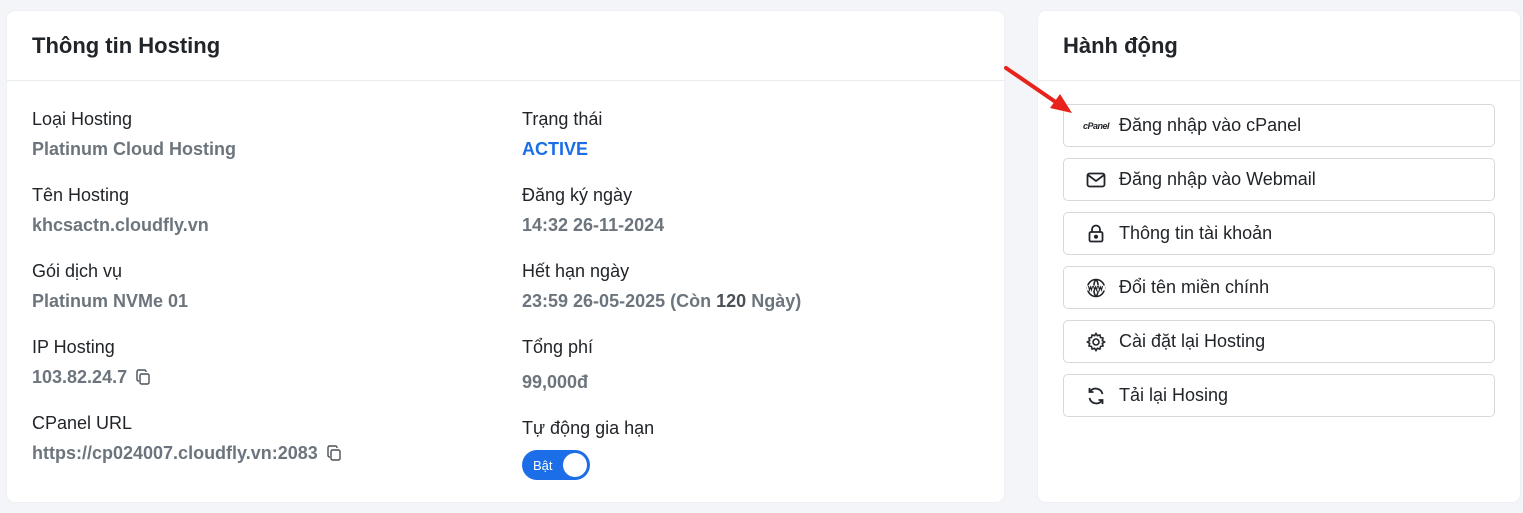 The width and height of the screenshot is (1523, 513). I want to click on remaining-prefix: (Còn, so click(691, 301).